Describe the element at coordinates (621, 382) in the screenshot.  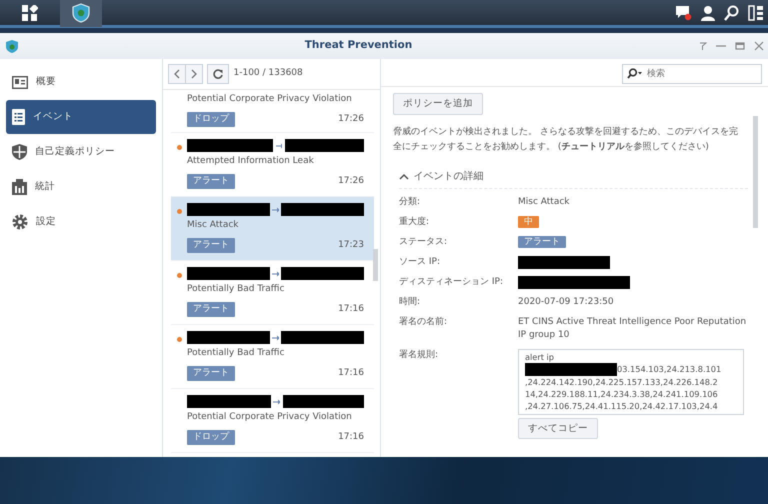
I see `rule-line: ,24.224.142.190,24.225.157.133,24.226.148.2` at that location.